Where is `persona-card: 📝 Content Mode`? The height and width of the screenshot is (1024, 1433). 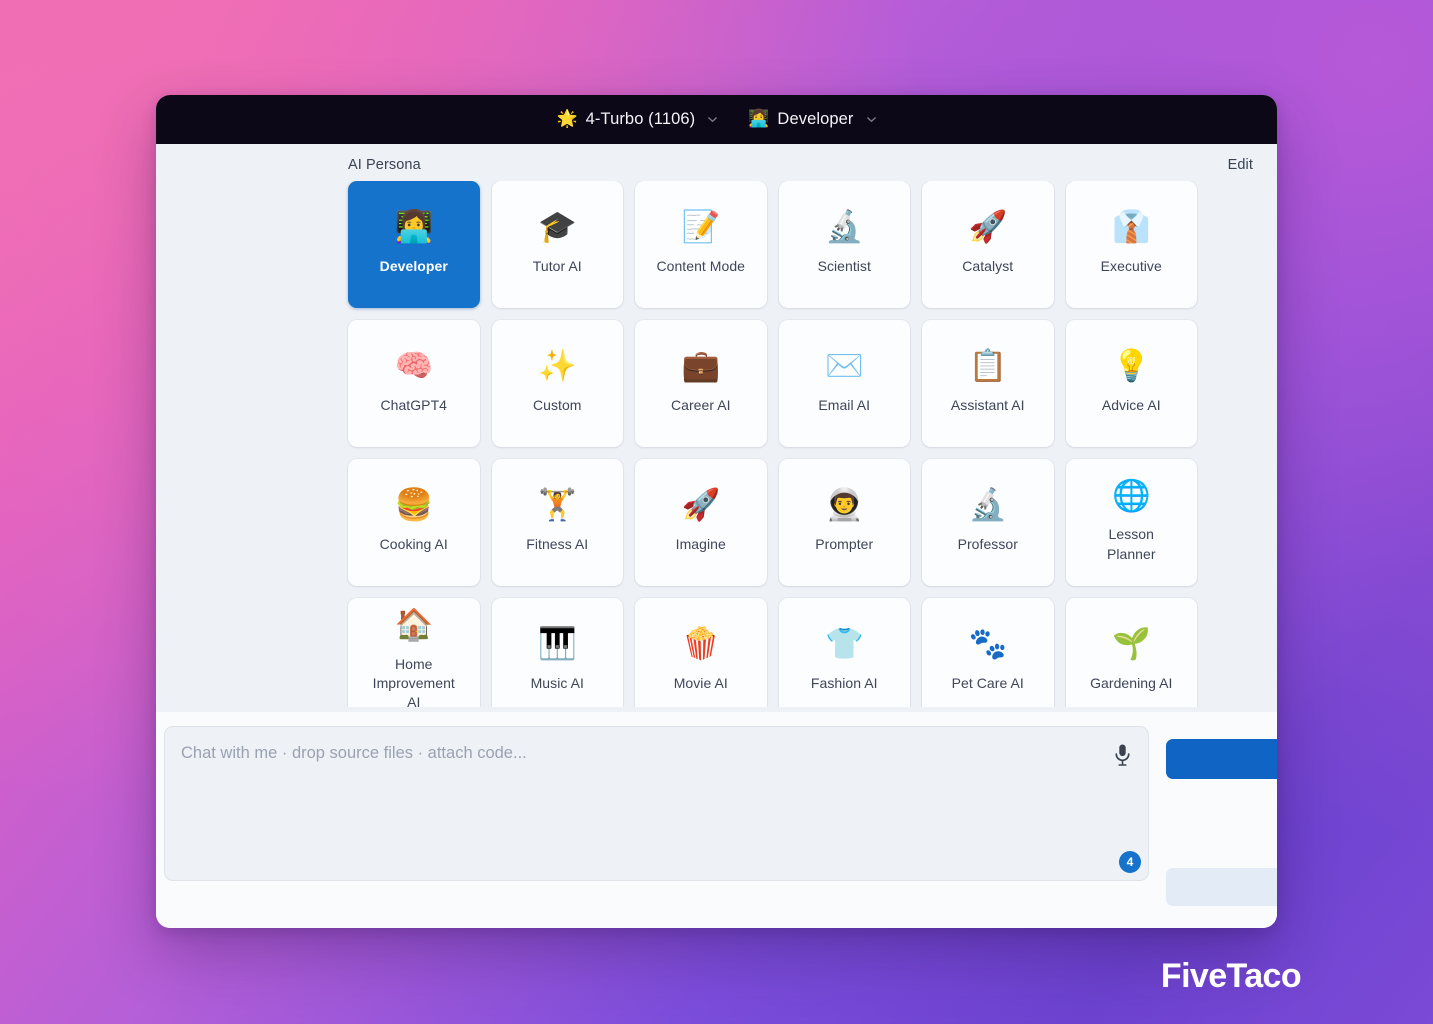 persona-card: 📝 Content Mode is located at coordinates (701, 244).